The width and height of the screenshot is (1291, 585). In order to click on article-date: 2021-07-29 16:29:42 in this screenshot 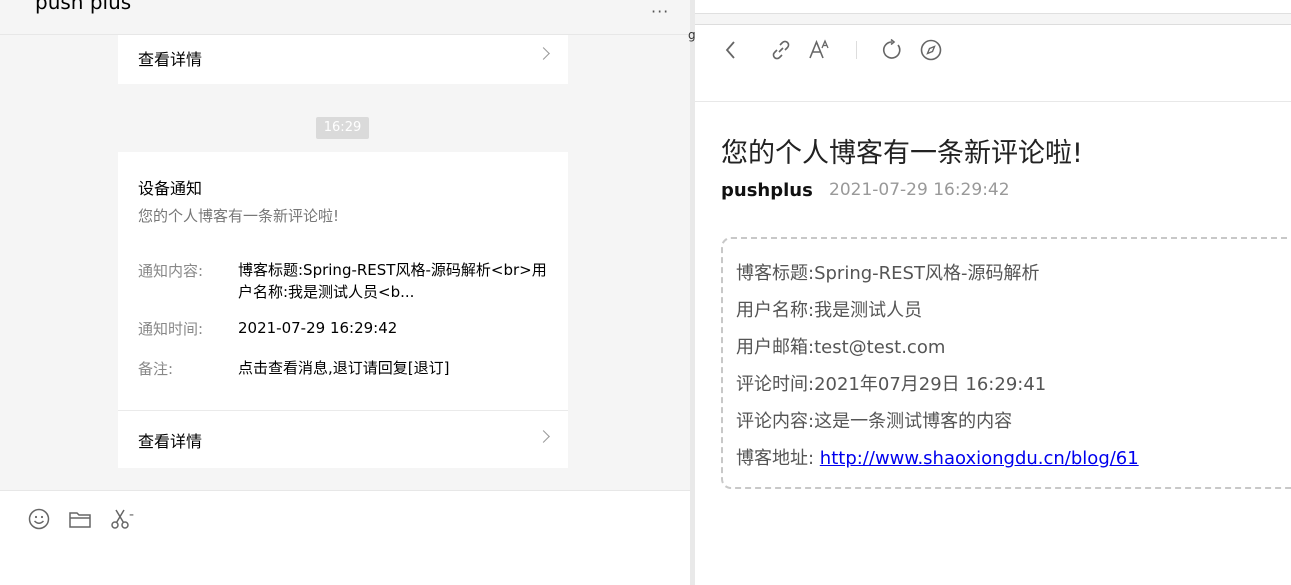, I will do `click(919, 190)`.